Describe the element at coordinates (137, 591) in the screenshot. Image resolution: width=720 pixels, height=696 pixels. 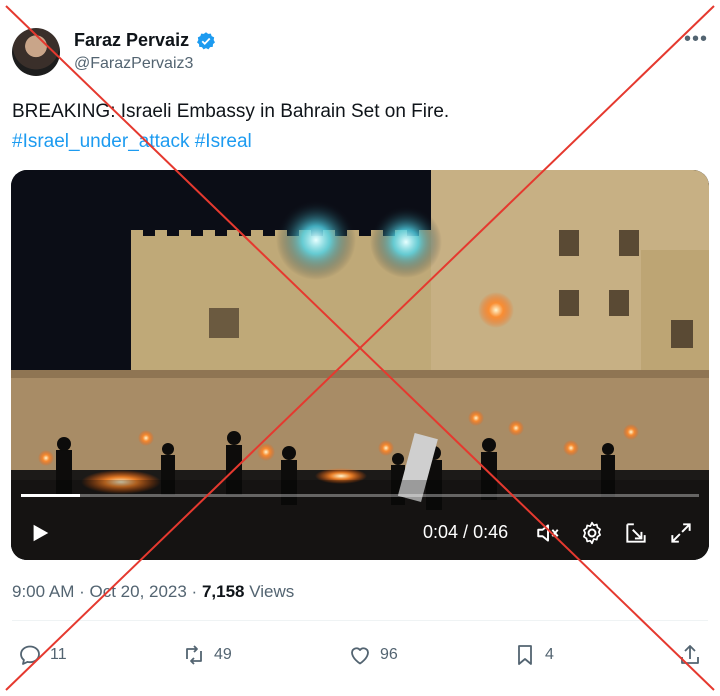
I see `tweet-date: Oct 20, 2023` at that location.